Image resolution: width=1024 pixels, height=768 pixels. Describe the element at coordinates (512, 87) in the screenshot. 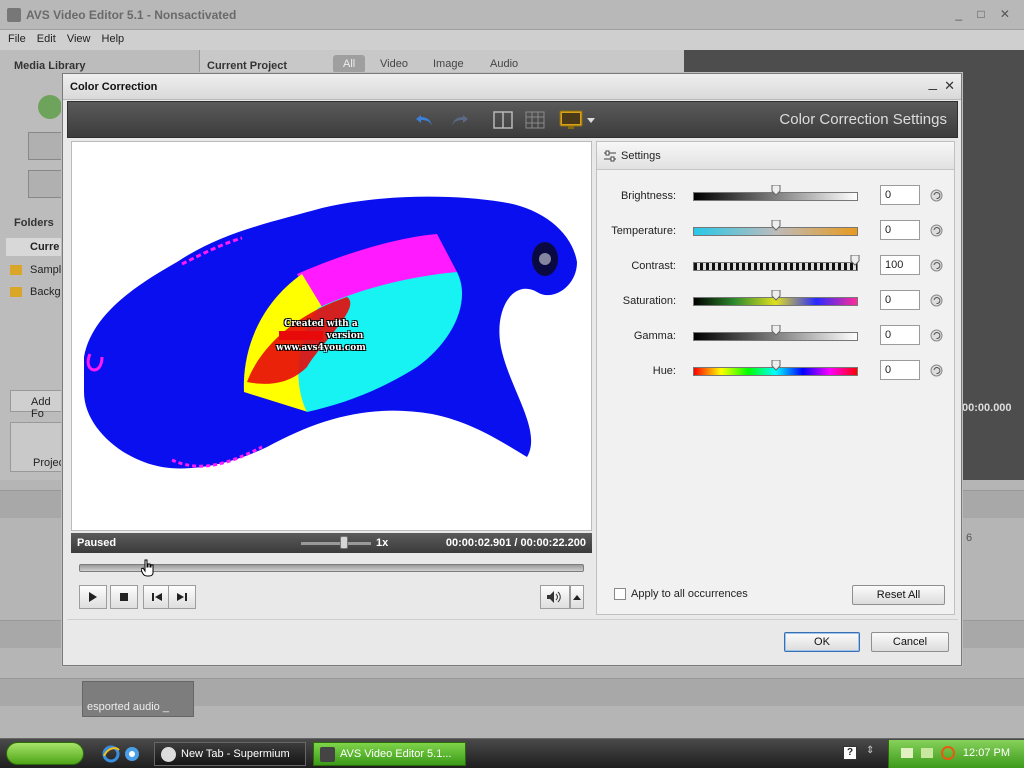

I see `dialog-titlebar: Color Correction _ ✕` at that location.